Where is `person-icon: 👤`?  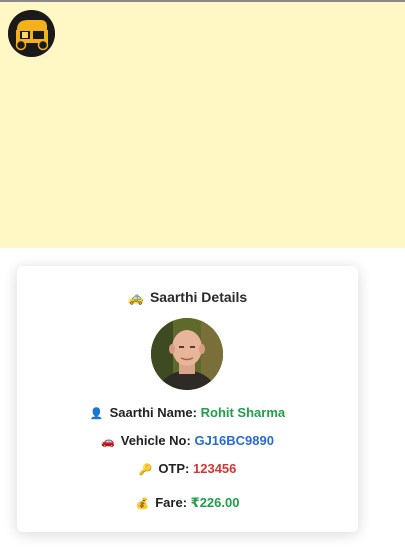 person-icon: 👤 is located at coordinates (96, 414).